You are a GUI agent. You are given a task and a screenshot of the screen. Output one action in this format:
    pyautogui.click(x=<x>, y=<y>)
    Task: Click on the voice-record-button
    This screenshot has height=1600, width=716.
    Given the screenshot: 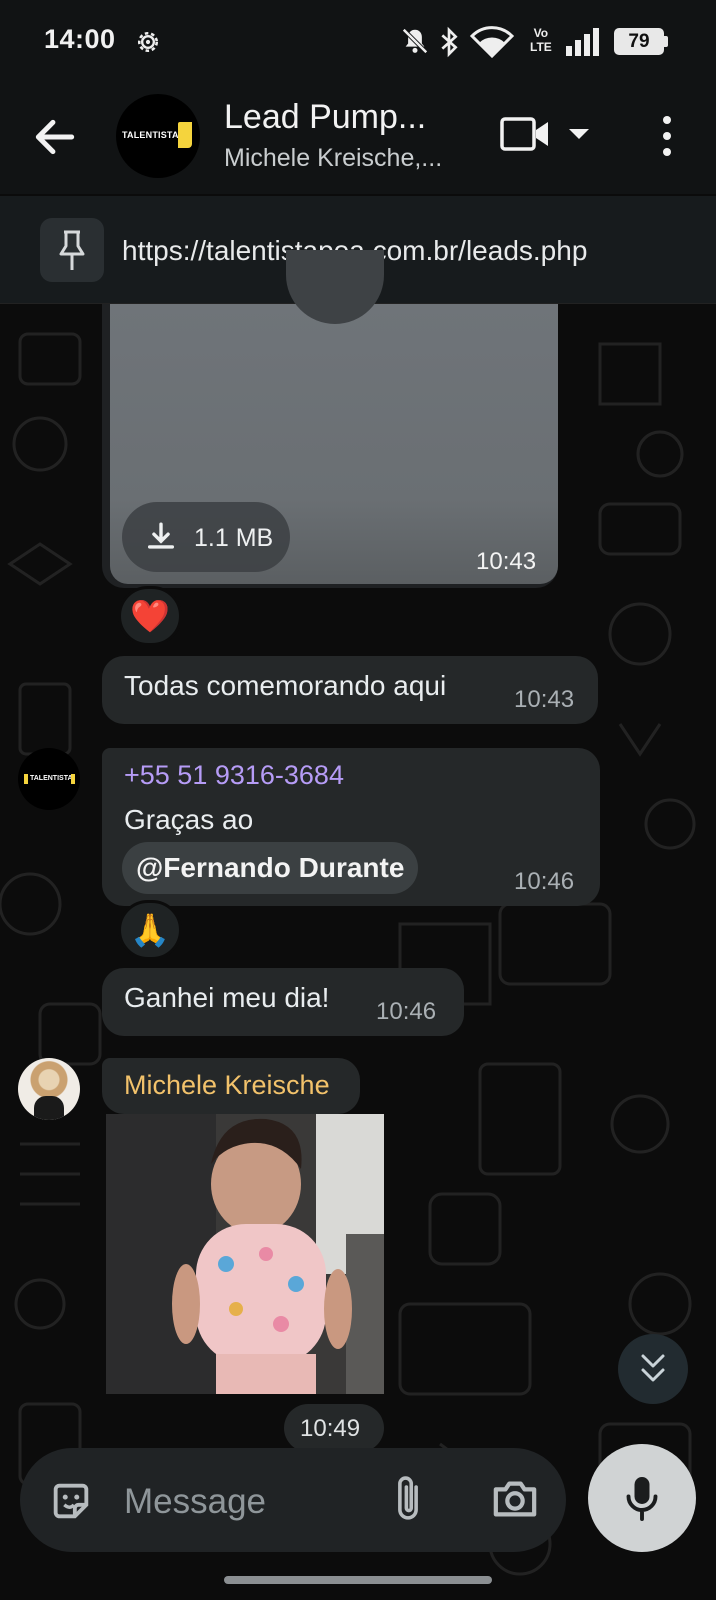 What is the action you would take?
    pyautogui.click(x=642, y=1498)
    